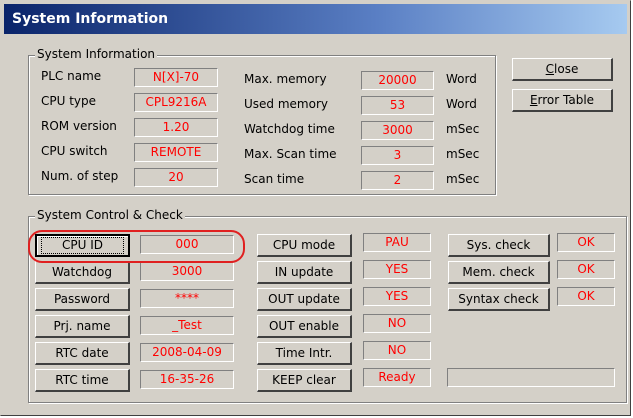 This screenshot has height=418, width=633. Describe the element at coordinates (397, 180) in the screenshot. I see `scan-time-value: 2` at that location.